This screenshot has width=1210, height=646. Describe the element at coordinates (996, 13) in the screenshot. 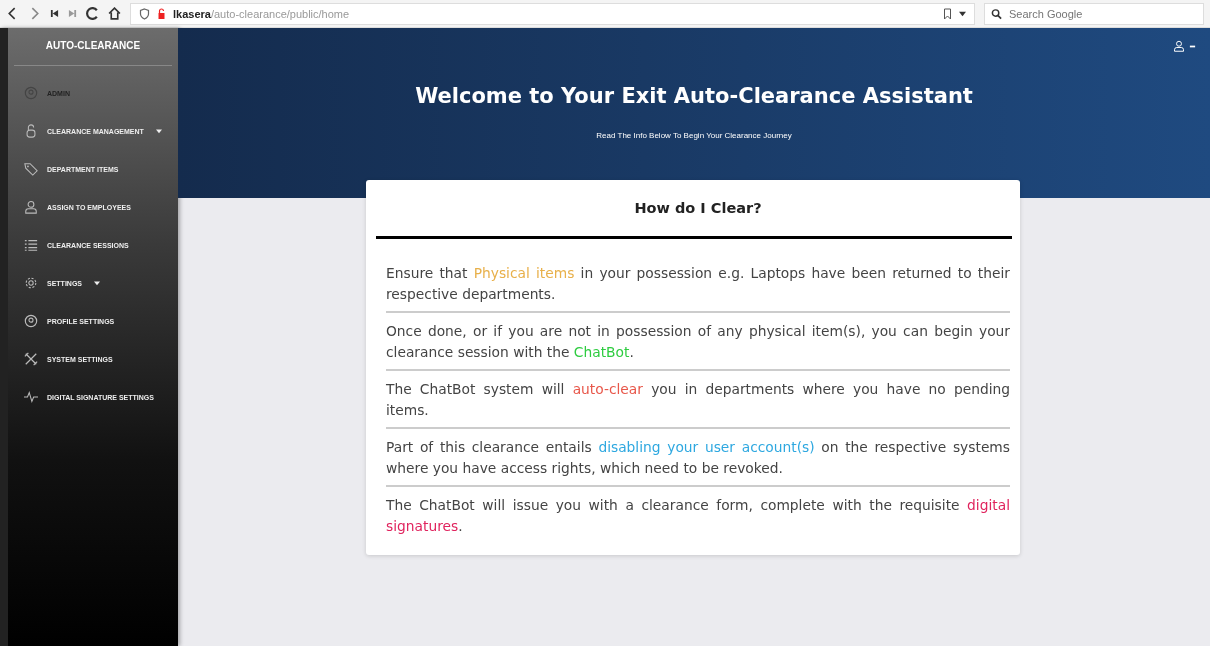

I see `search-icon` at that location.